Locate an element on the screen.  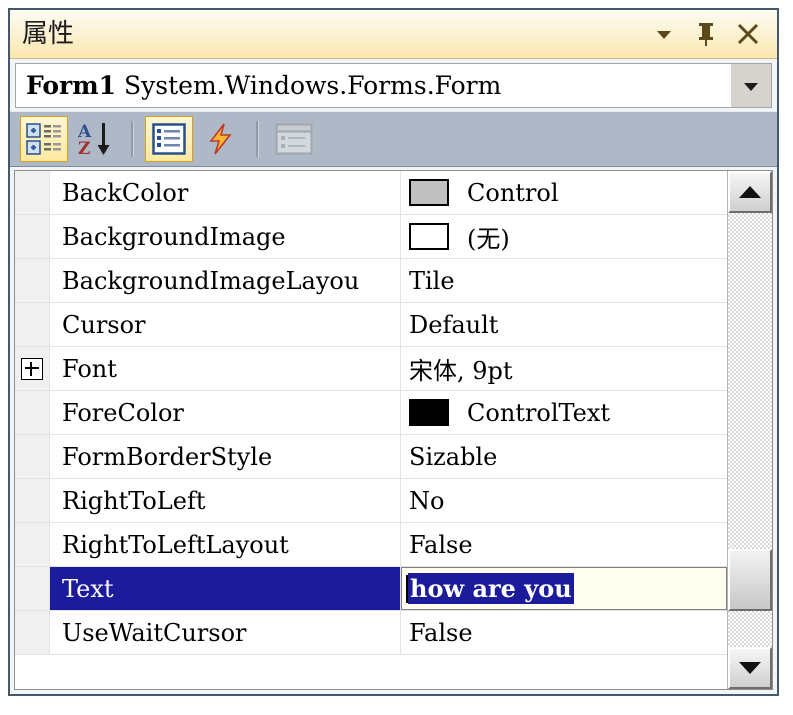
properties-list-icon is located at coordinates (169, 139).